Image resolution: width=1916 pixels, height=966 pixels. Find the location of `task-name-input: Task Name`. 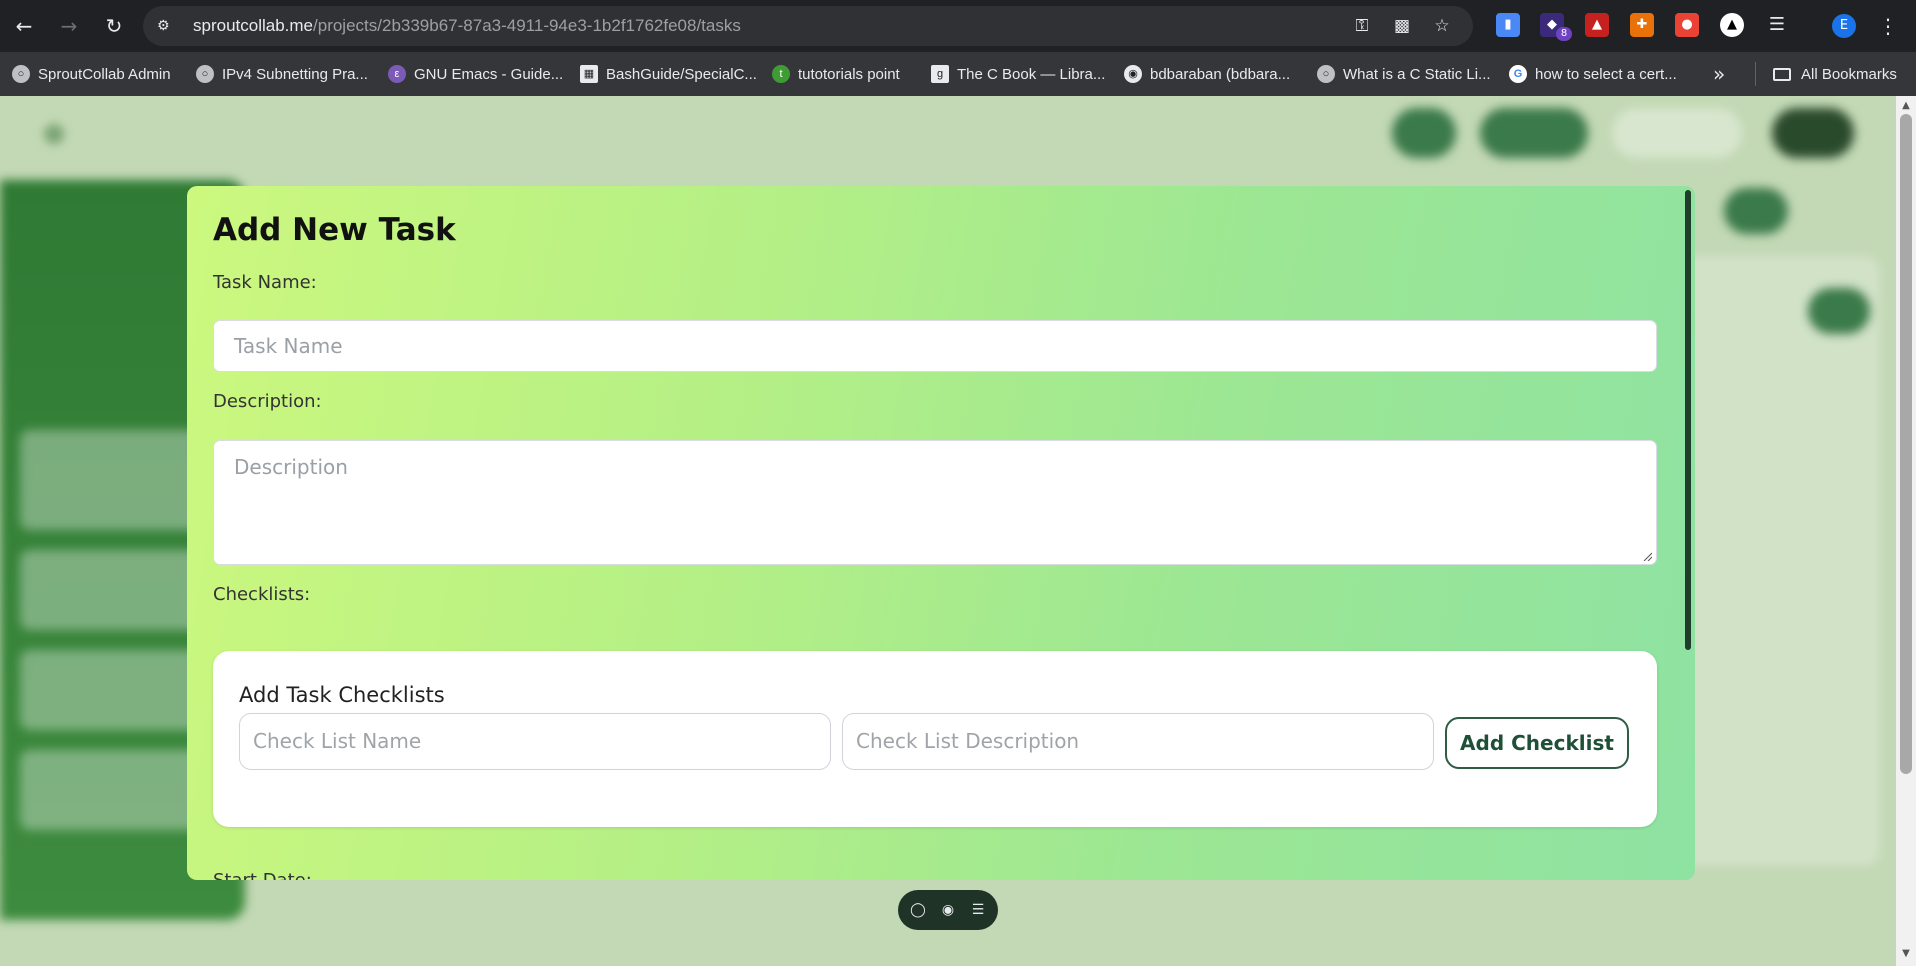

task-name-input: Task Name is located at coordinates (935, 346).